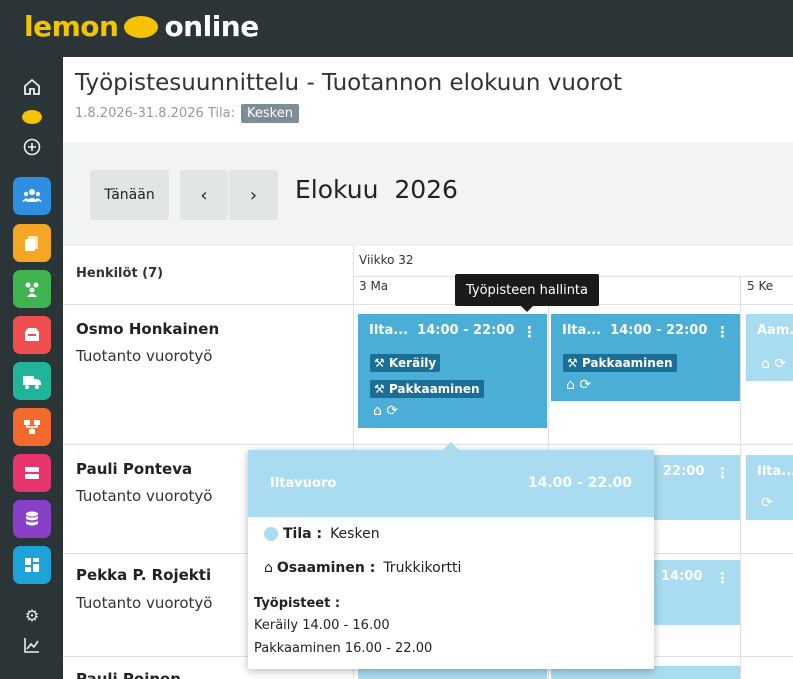  I want to click on day-header: 5 Ke, so click(760, 286).